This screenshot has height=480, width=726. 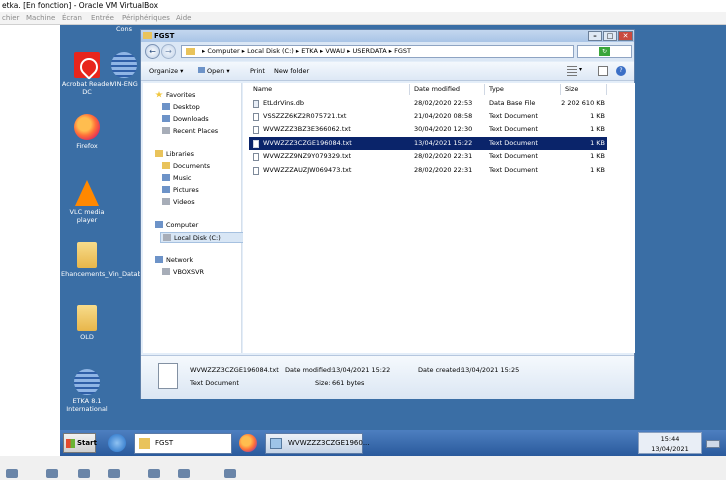 I want to click on nav-documents: Documents, so click(x=186, y=166).